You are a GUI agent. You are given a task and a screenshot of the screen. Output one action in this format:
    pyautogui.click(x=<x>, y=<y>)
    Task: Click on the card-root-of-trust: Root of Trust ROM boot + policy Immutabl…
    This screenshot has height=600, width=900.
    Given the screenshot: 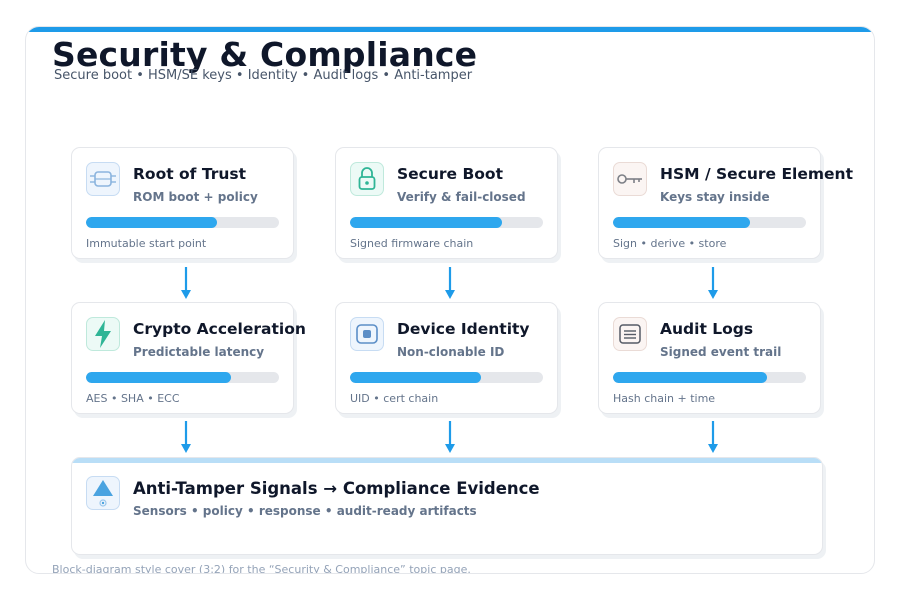 What is the action you would take?
    pyautogui.click(x=182, y=203)
    